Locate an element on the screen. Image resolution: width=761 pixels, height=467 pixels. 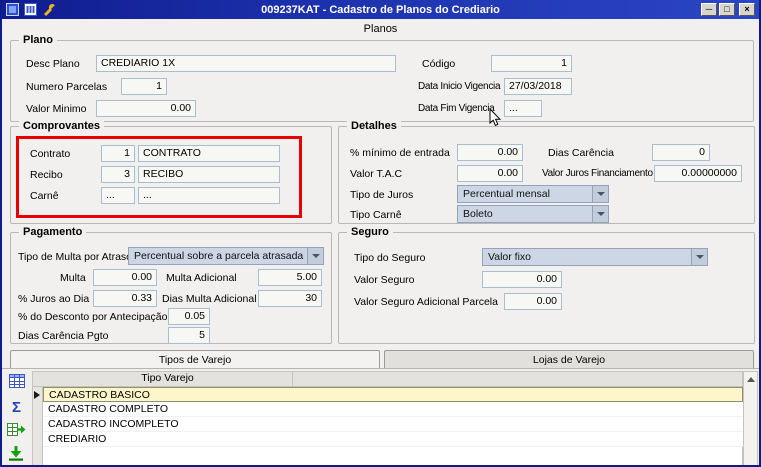
scroll-up-icon is located at coordinates (751, 379).